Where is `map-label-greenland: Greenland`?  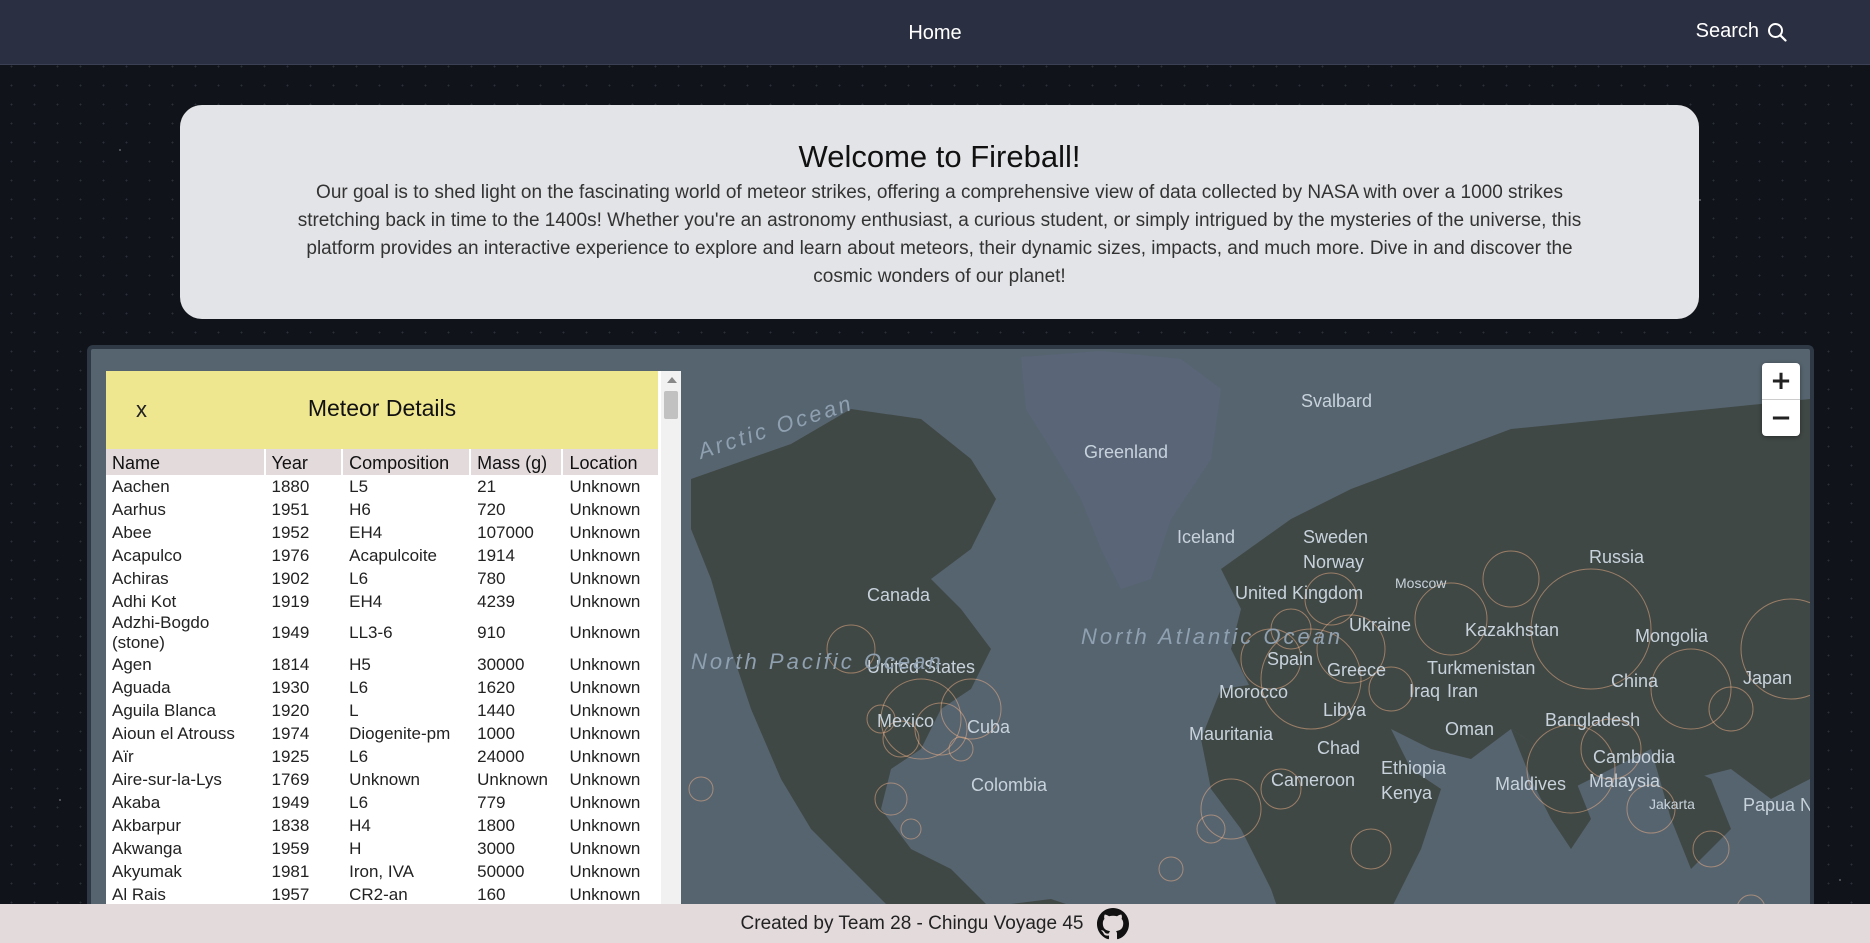
map-label-greenland: Greenland is located at coordinates (1126, 452).